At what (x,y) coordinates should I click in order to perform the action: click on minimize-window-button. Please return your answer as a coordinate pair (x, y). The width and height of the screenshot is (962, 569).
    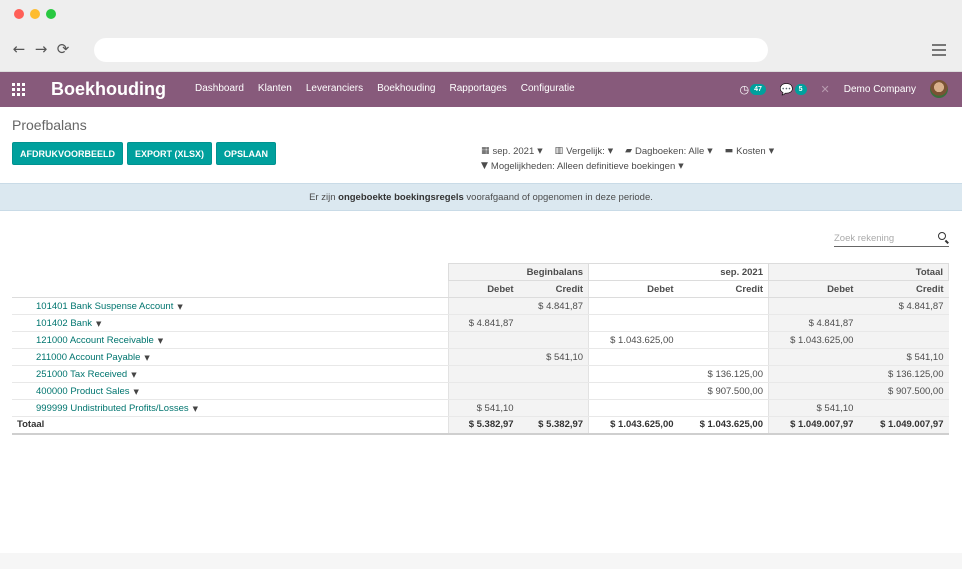
    Looking at the image, I should click on (35, 14).